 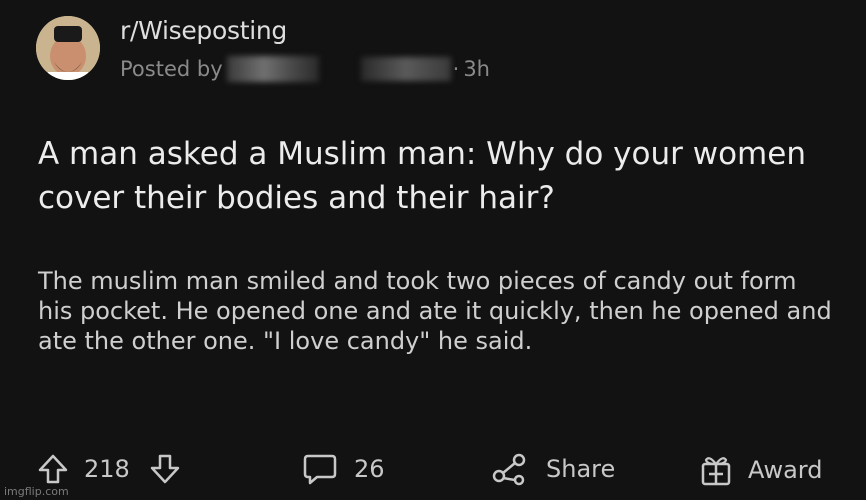 I want to click on redacted-username, so click(x=272, y=69).